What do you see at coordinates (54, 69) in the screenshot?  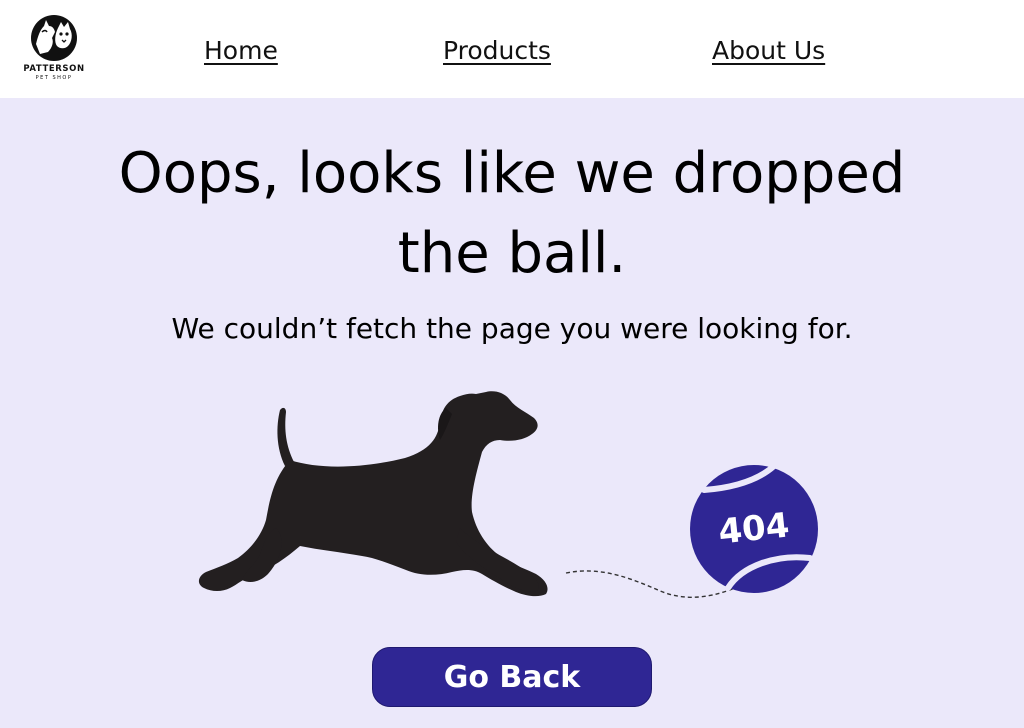 I see `brand-name: PATTERSON` at bounding box center [54, 69].